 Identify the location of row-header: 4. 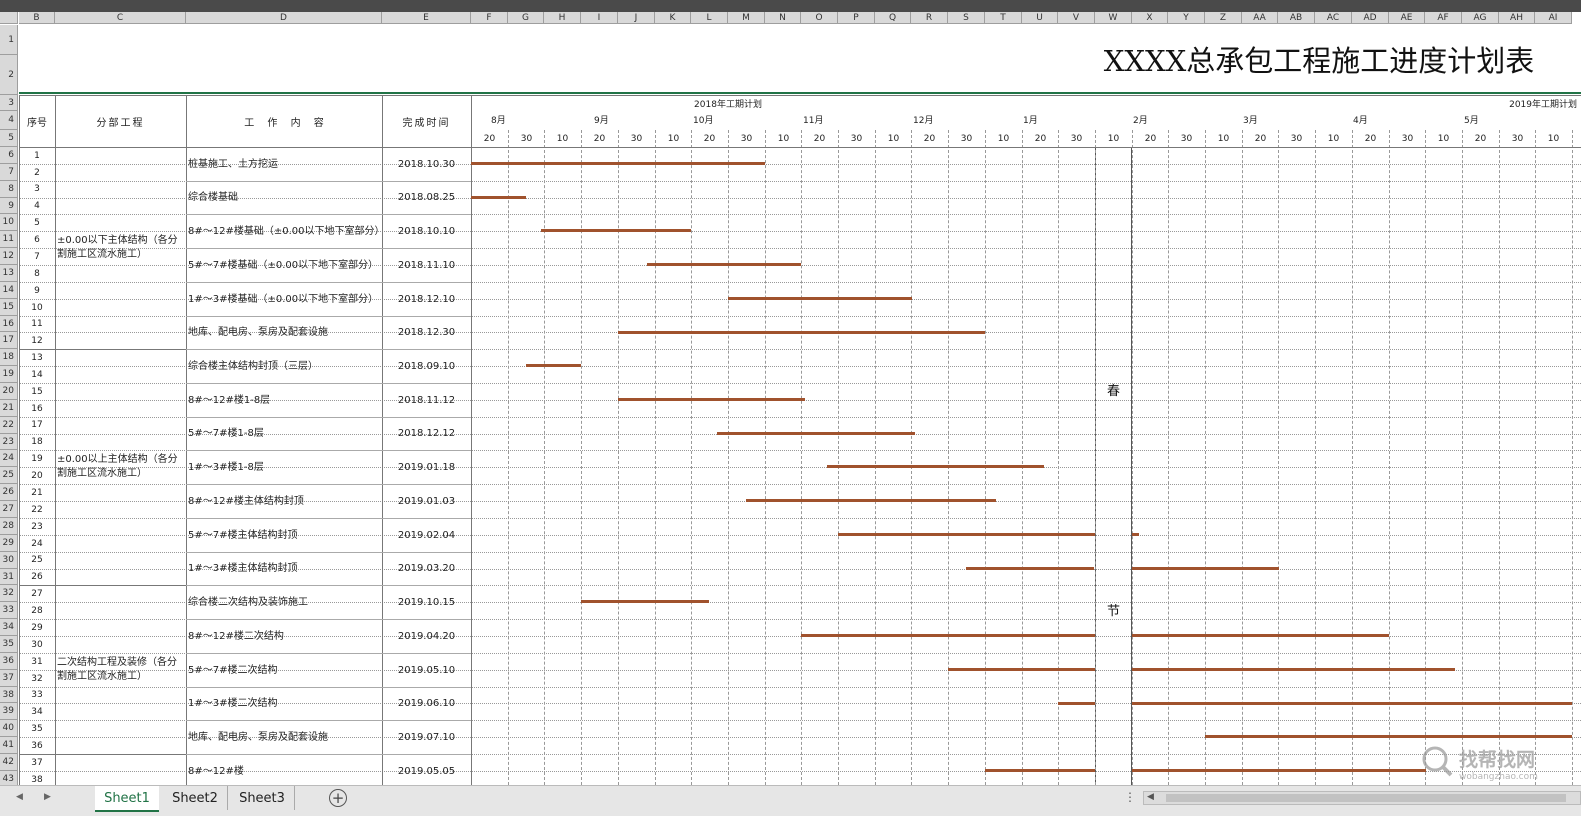
(9, 120).